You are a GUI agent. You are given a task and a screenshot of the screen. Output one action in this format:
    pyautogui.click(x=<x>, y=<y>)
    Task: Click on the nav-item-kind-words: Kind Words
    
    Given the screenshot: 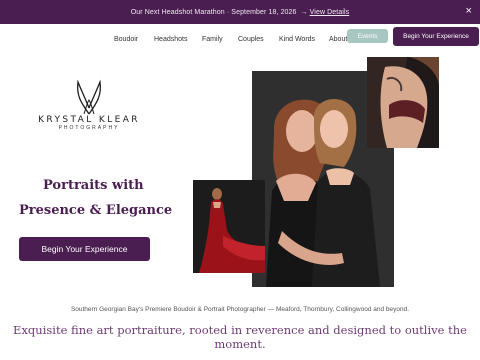 What is the action you would take?
    pyautogui.click(x=297, y=39)
    